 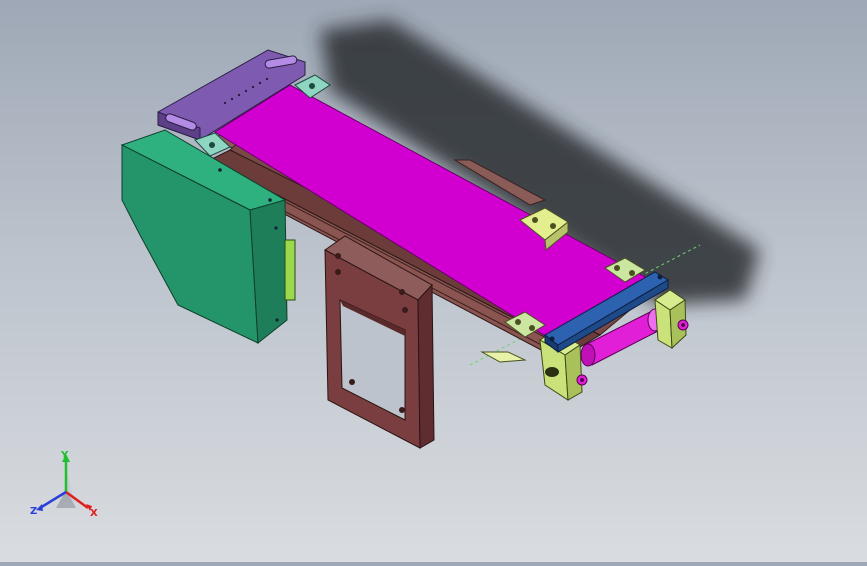 I want to click on triad-x-label: X, so click(x=94, y=513).